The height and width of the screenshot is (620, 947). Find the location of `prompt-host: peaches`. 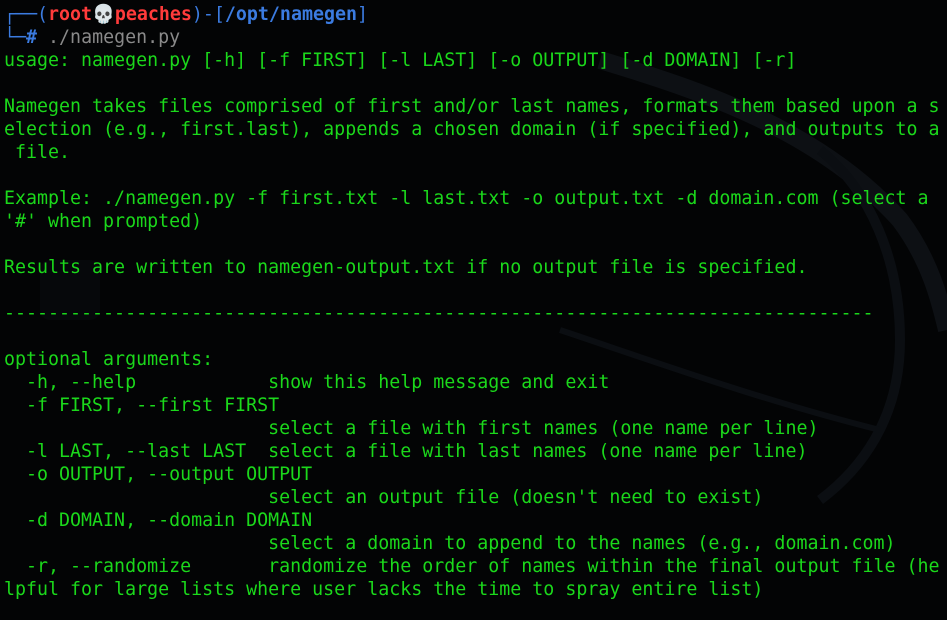

prompt-host: peaches is located at coordinates (153, 14).